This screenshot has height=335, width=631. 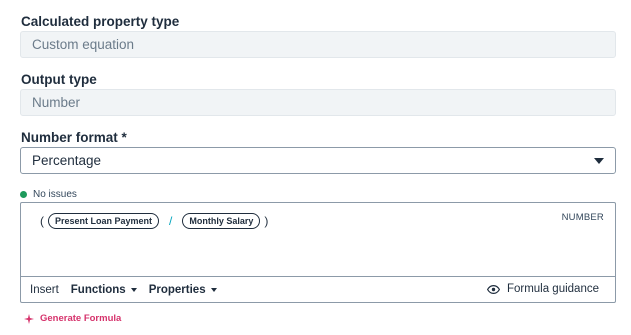 I want to click on property-token-monthly-salary: Monthly Salary, so click(x=221, y=221).